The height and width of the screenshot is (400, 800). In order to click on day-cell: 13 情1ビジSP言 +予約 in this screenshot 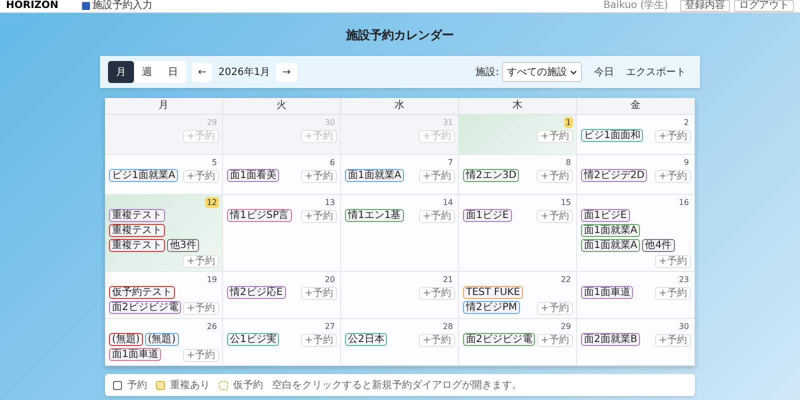, I will do `click(282, 233)`.